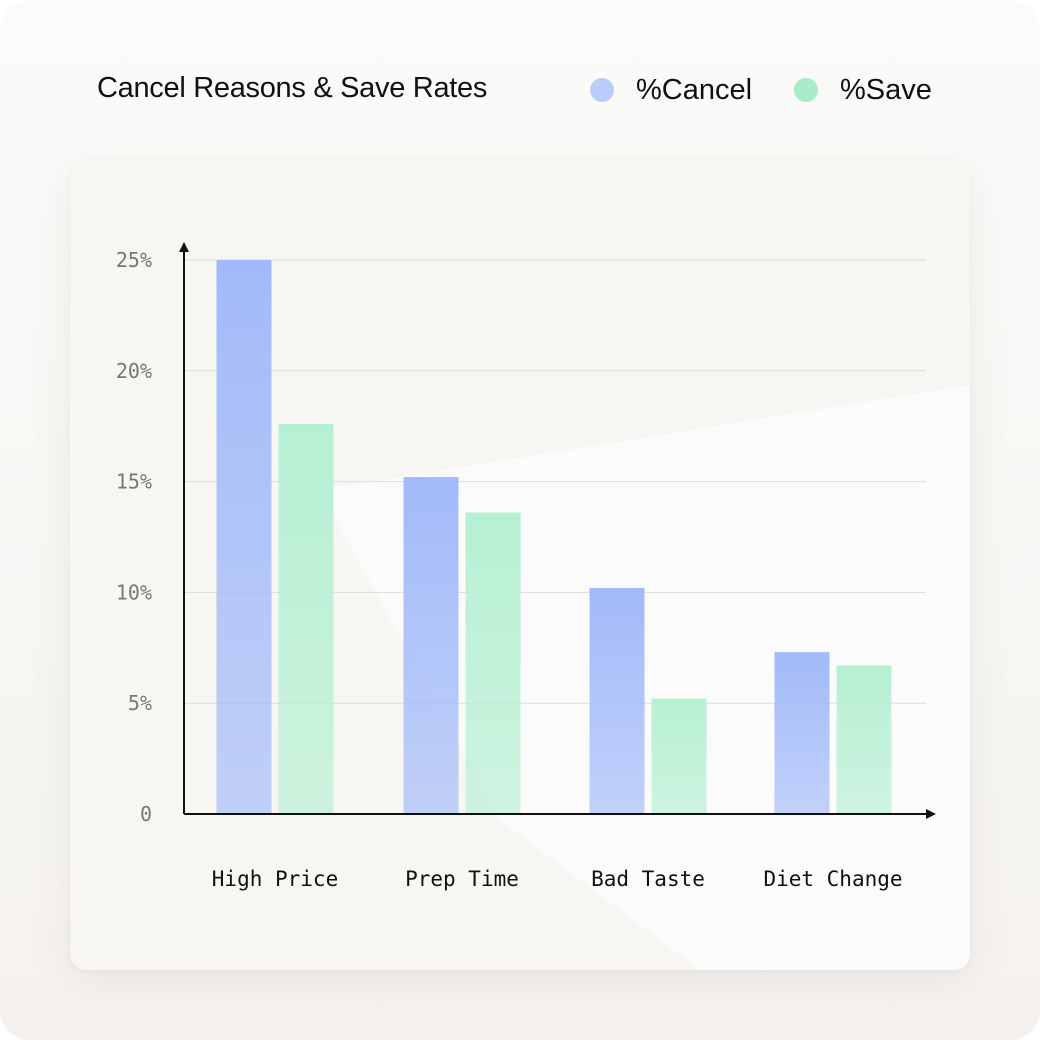 Image resolution: width=1040 pixels, height=1040 pixels. What do you see at coordinates (184, 247) in the screenshot?
I see `y-axis-arrow` at bounding box center [184, 247].